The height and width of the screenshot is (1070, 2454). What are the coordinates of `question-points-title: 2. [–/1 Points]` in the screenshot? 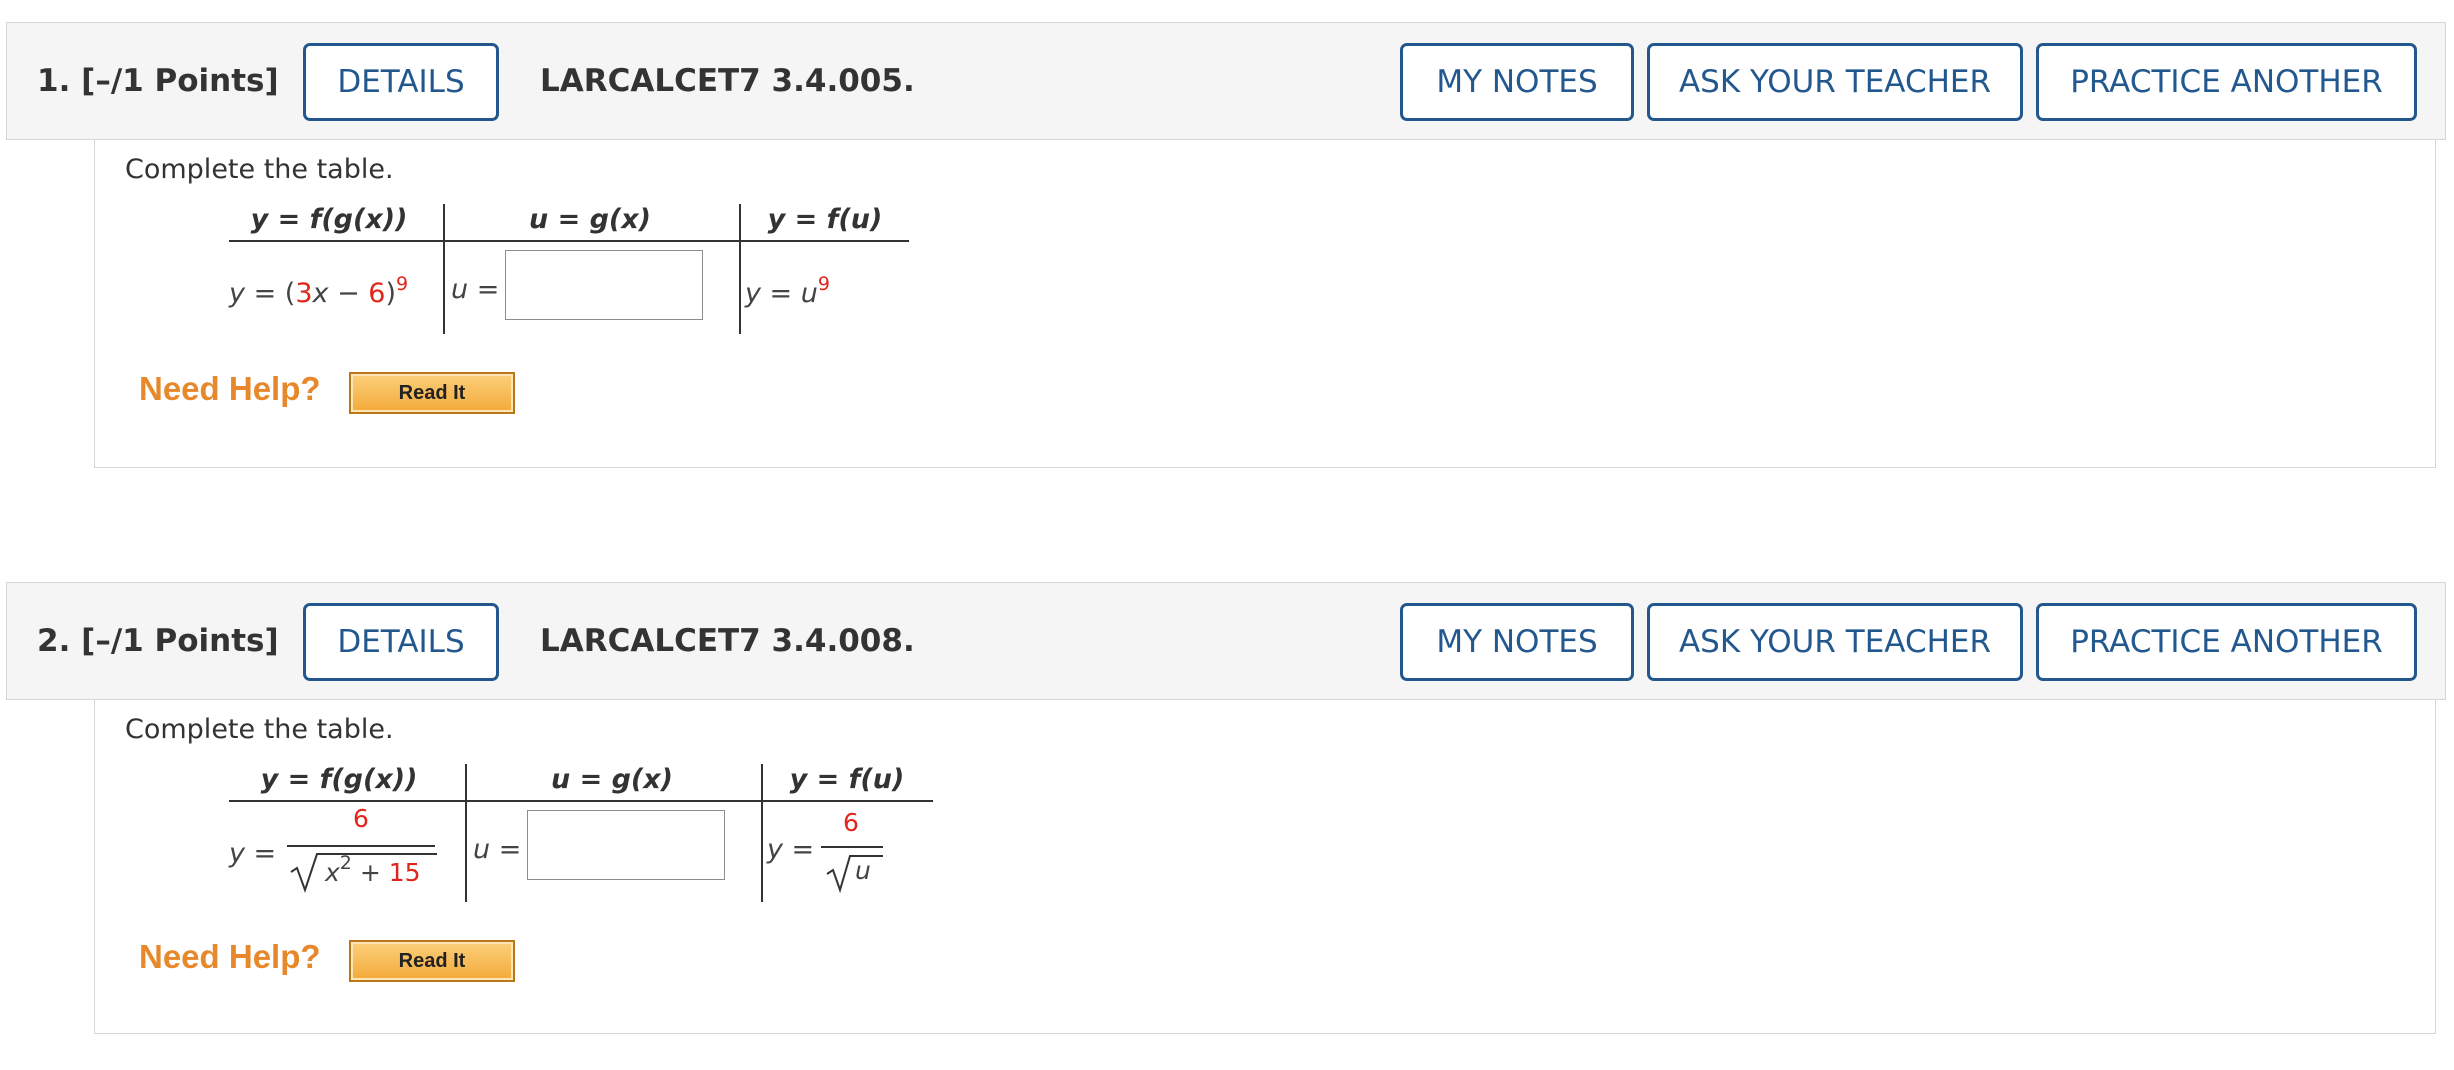 It's located at (158, 641).